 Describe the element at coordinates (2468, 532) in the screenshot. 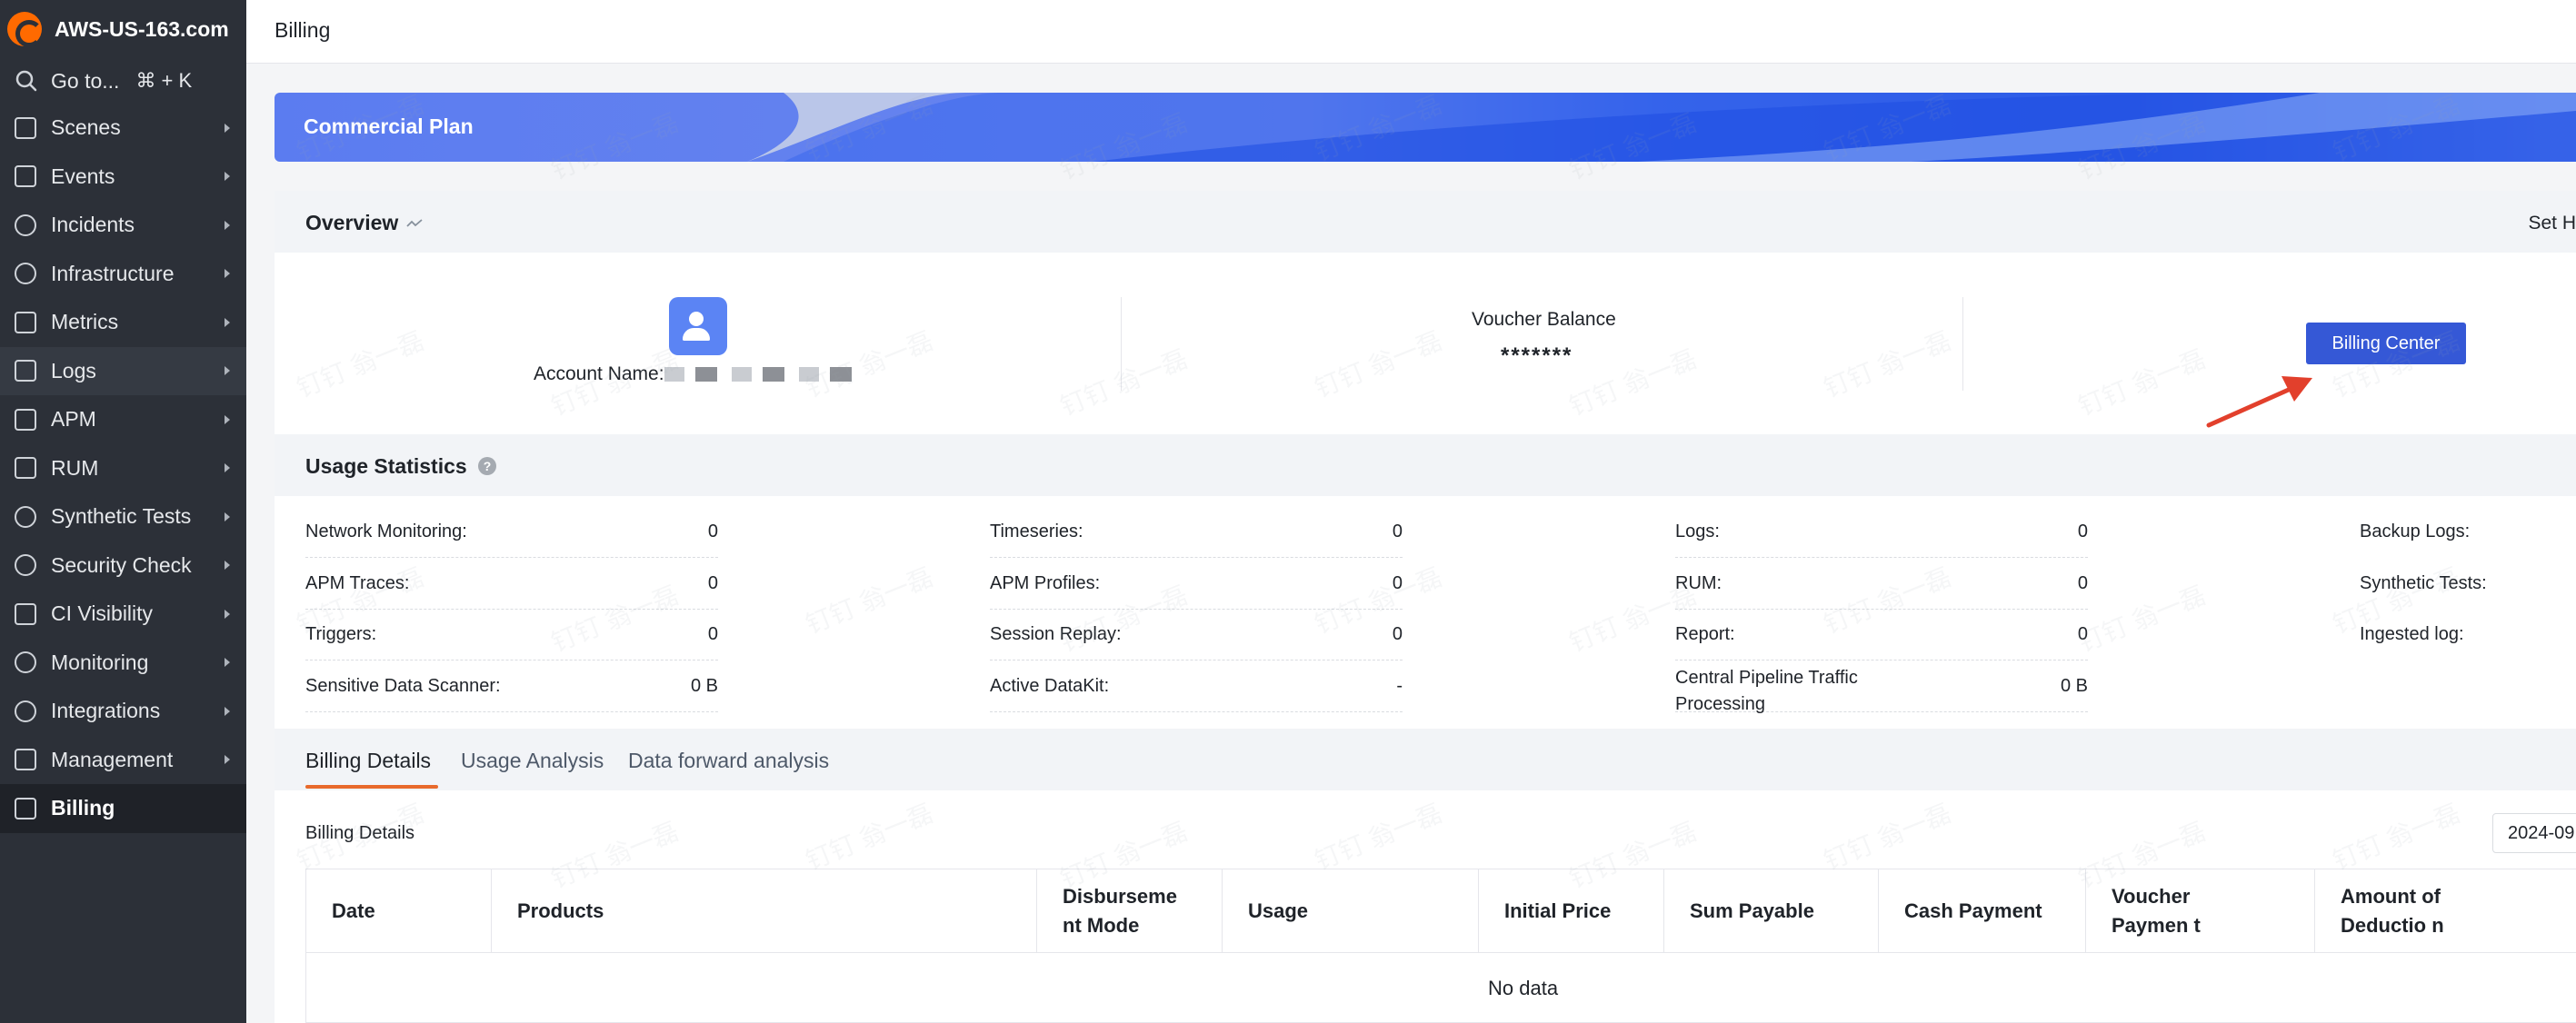

I see `usage-stat: Backup Logs:` at that location.